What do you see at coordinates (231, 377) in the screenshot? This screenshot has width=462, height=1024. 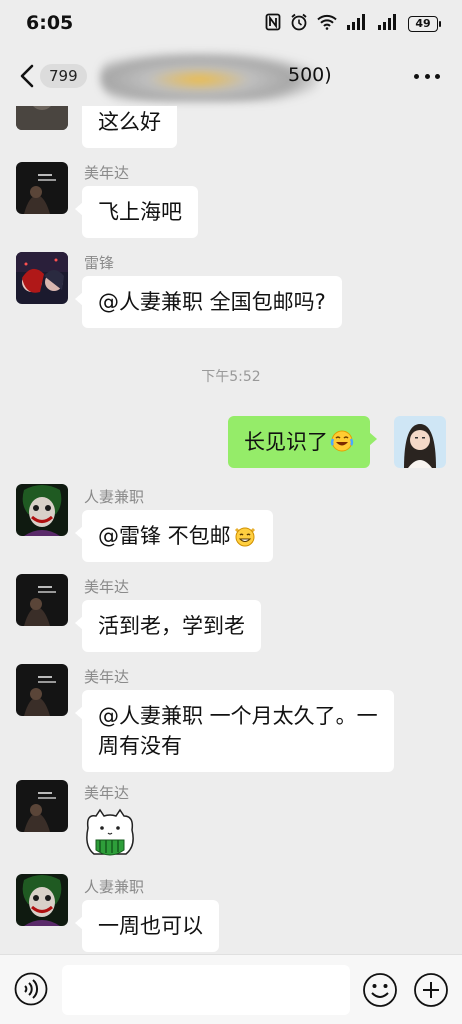 I see `message-timestamp: 下午5:52` at bounding box center [231, 377].